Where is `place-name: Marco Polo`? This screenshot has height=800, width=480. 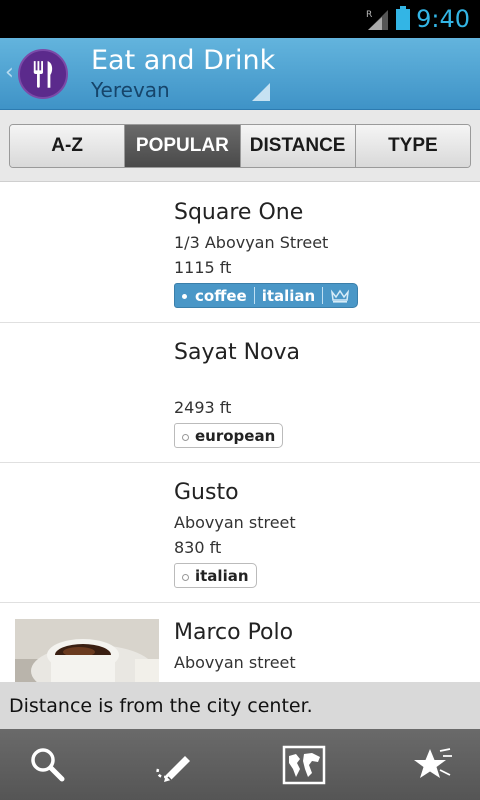 place-name: Marco Polo is located at coordinates (234, 632).